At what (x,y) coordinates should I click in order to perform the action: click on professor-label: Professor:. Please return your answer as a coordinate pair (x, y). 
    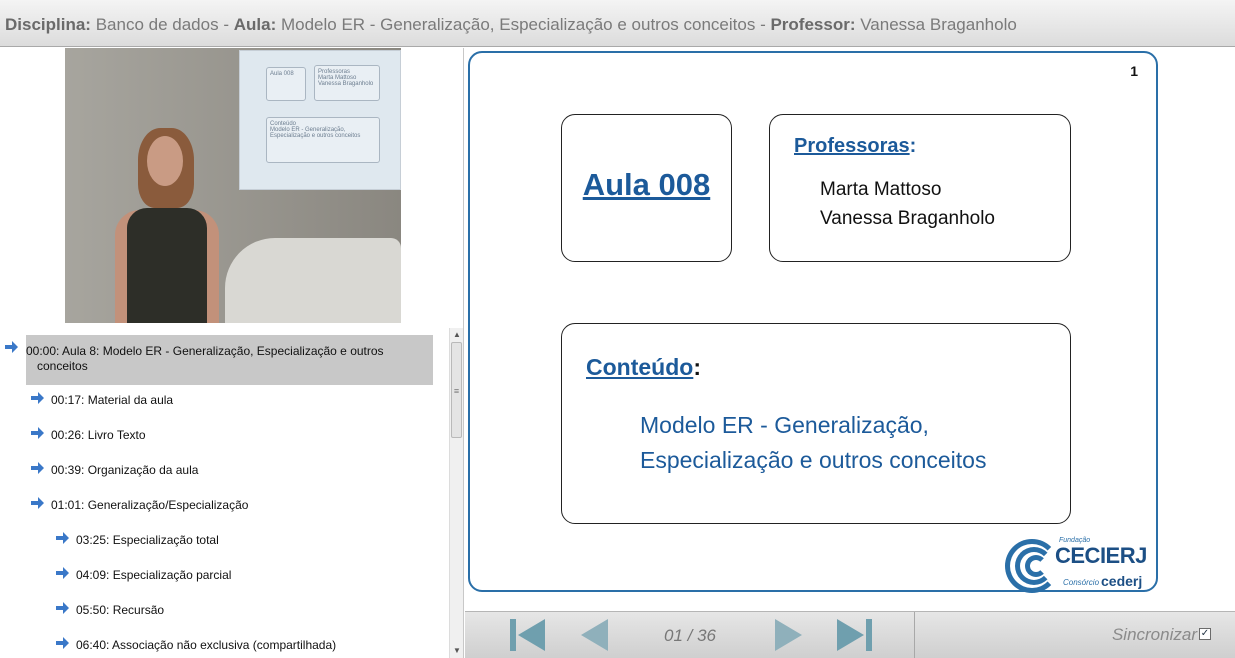
    Looking at the image, I should click on (813, 24).